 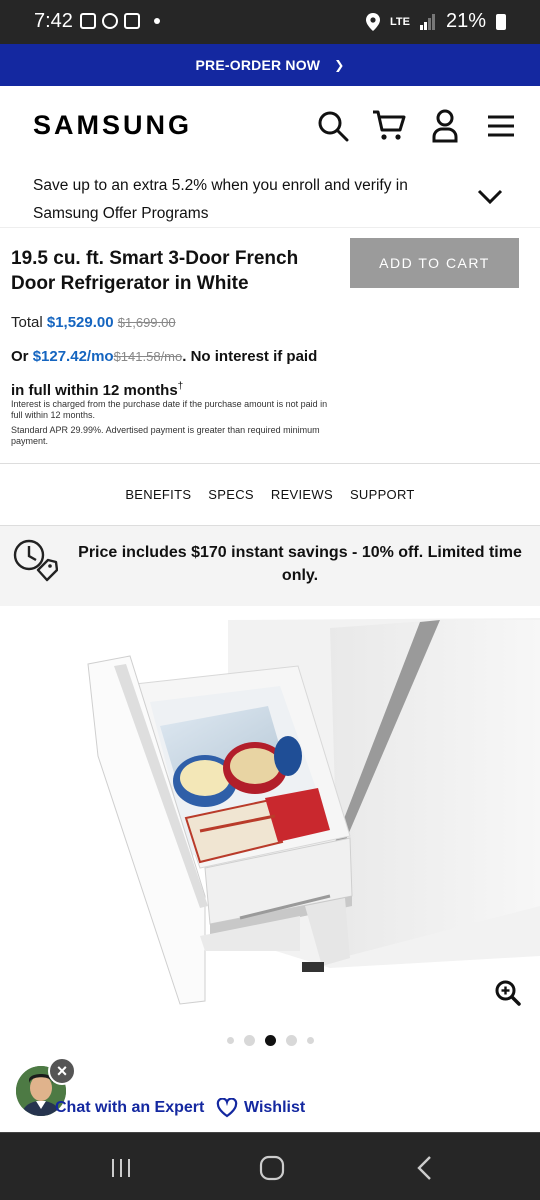 I want to click on search-icon, so click(x=333, y=126).